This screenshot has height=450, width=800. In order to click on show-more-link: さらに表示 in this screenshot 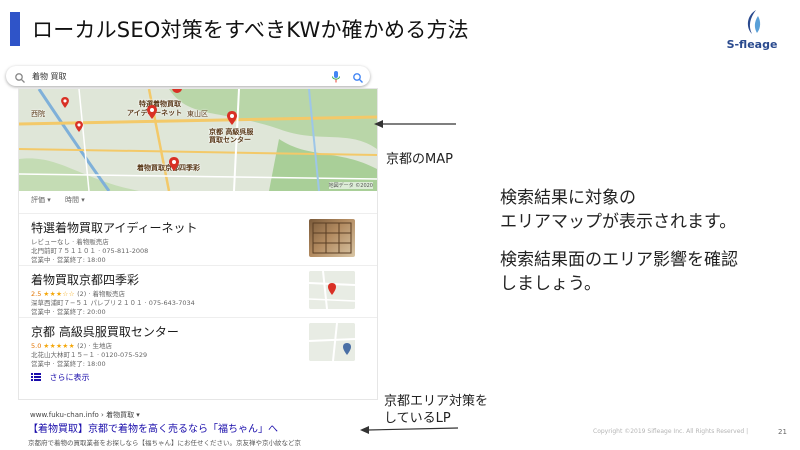, I will do `click(60, 377)`.